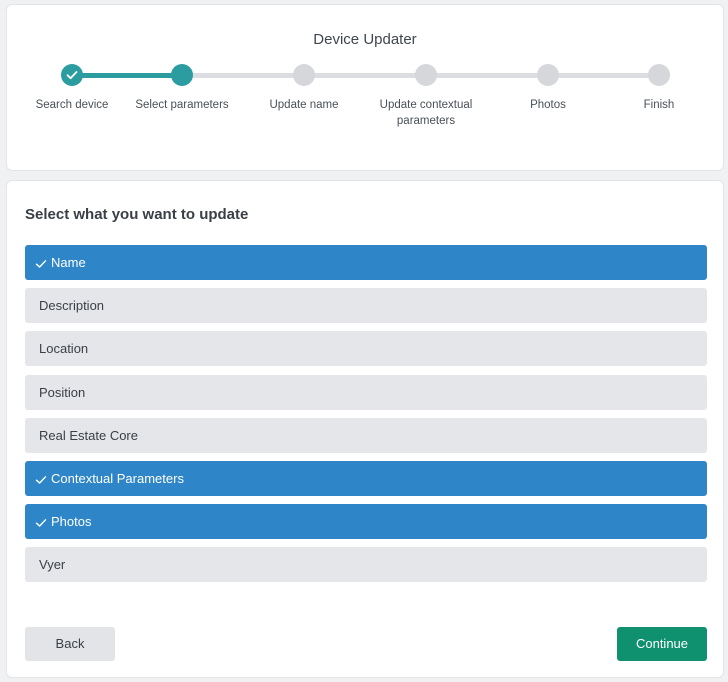 The width and height of the screenshot is (728, 682). Describe the element at coordinates (304, 75) in the screenshot. I see `step-update-name-dot` at that location.